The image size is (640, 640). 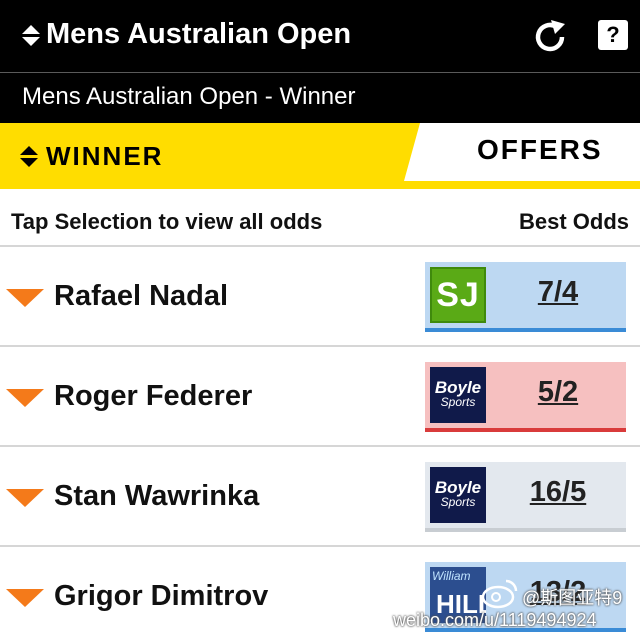 I want to click on tab-winner: WINNER, so click(x=215, y=156).